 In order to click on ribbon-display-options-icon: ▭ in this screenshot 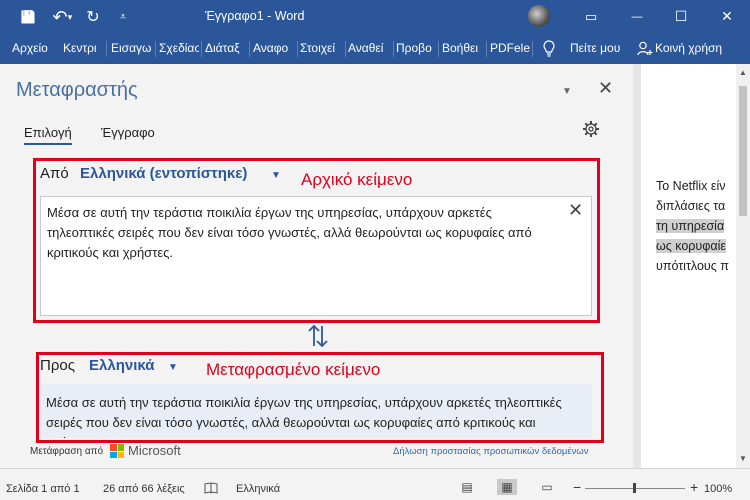, I will do `click(591, 16)`.